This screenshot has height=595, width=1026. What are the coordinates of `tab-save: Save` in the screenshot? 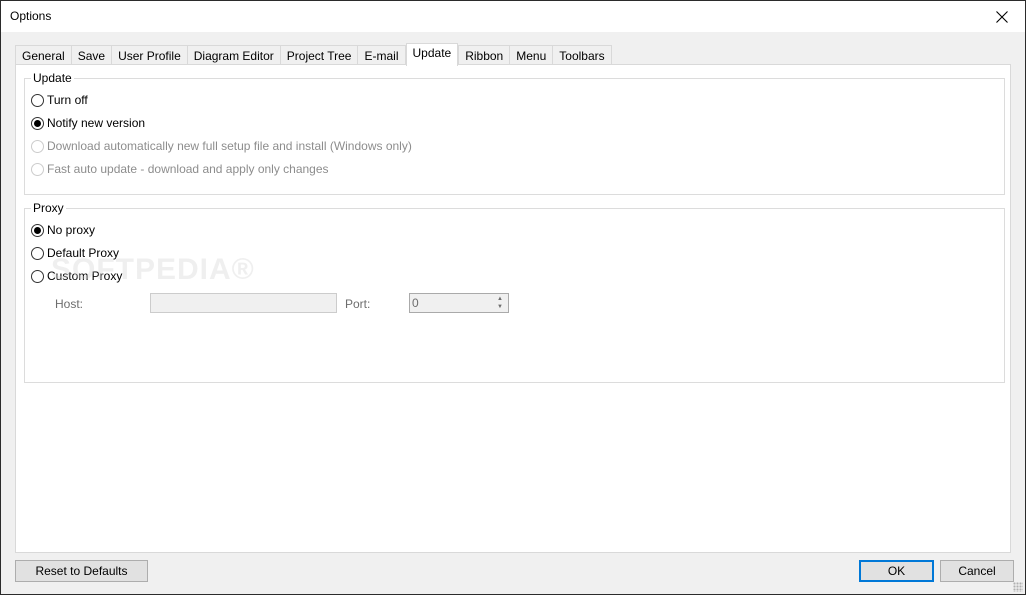 It's located at (91, 55).